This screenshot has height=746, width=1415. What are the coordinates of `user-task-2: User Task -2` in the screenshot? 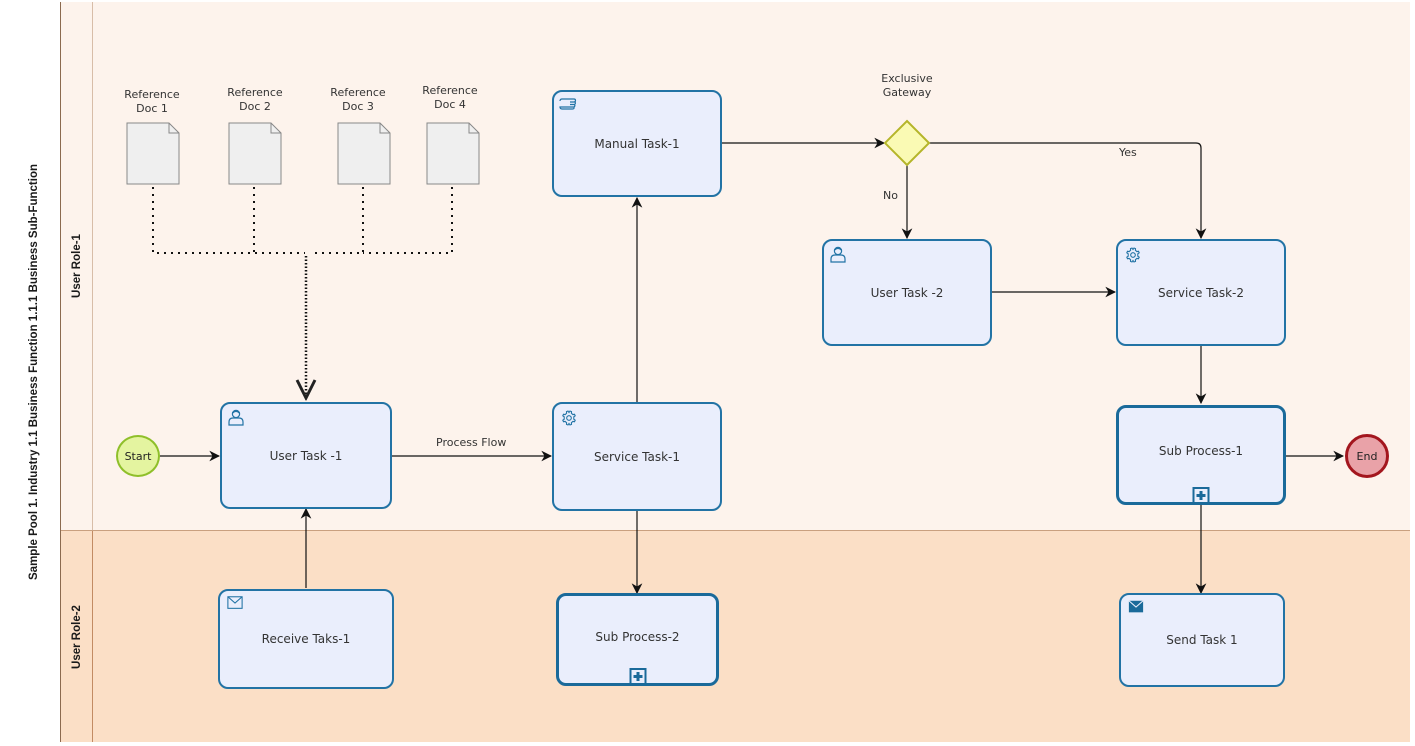 It's located at (907, 292).